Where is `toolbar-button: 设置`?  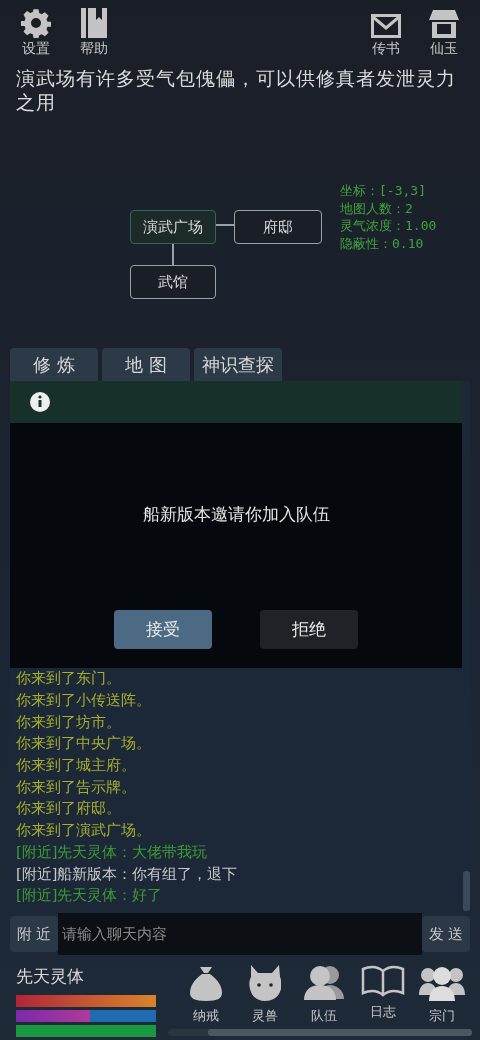 toolbar-button: 设置 is located at coordinates (36, 33).